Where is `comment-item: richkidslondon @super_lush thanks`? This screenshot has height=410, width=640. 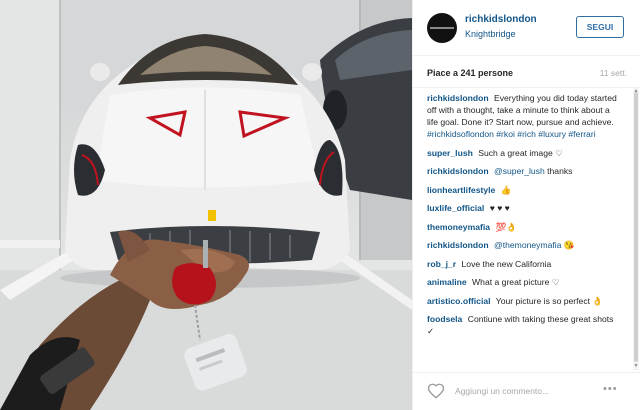
comment-item: richkidslondon @super_lush thanks is located at coordinates (525, 171).